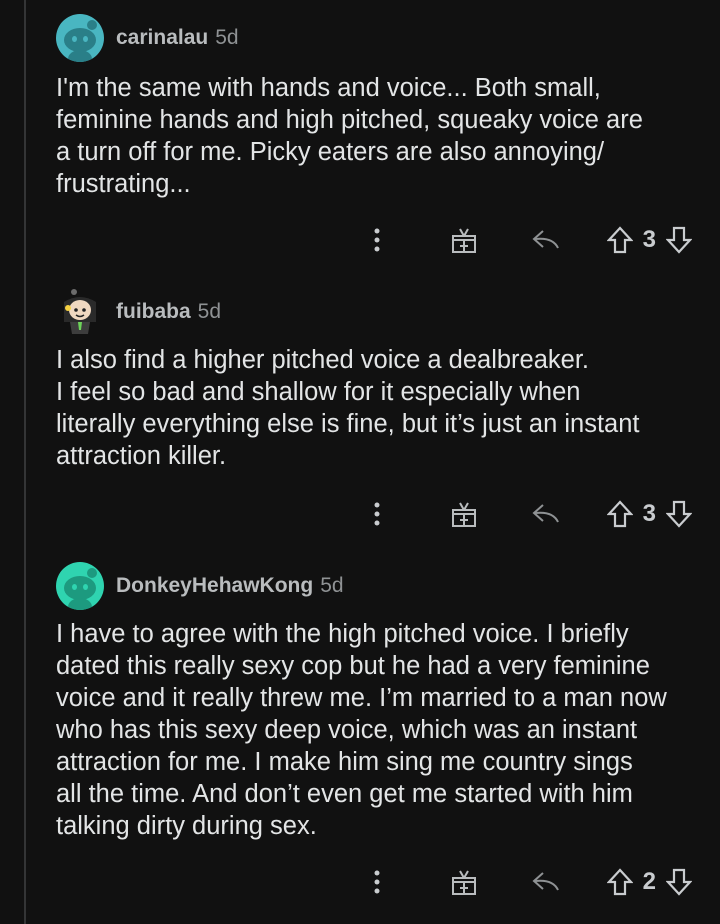 Image resolution: width=720 pixels, height=924 pixels. I want to click on vote-count: 2, so click(649, 881).